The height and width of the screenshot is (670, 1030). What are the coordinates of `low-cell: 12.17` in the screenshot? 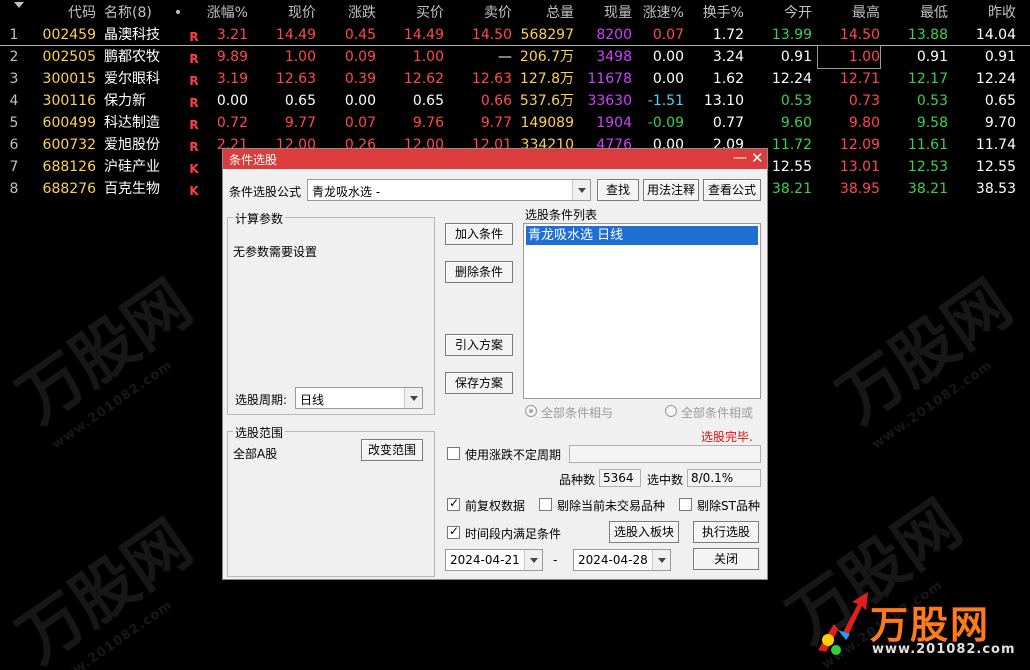 It's located at (927, 79).